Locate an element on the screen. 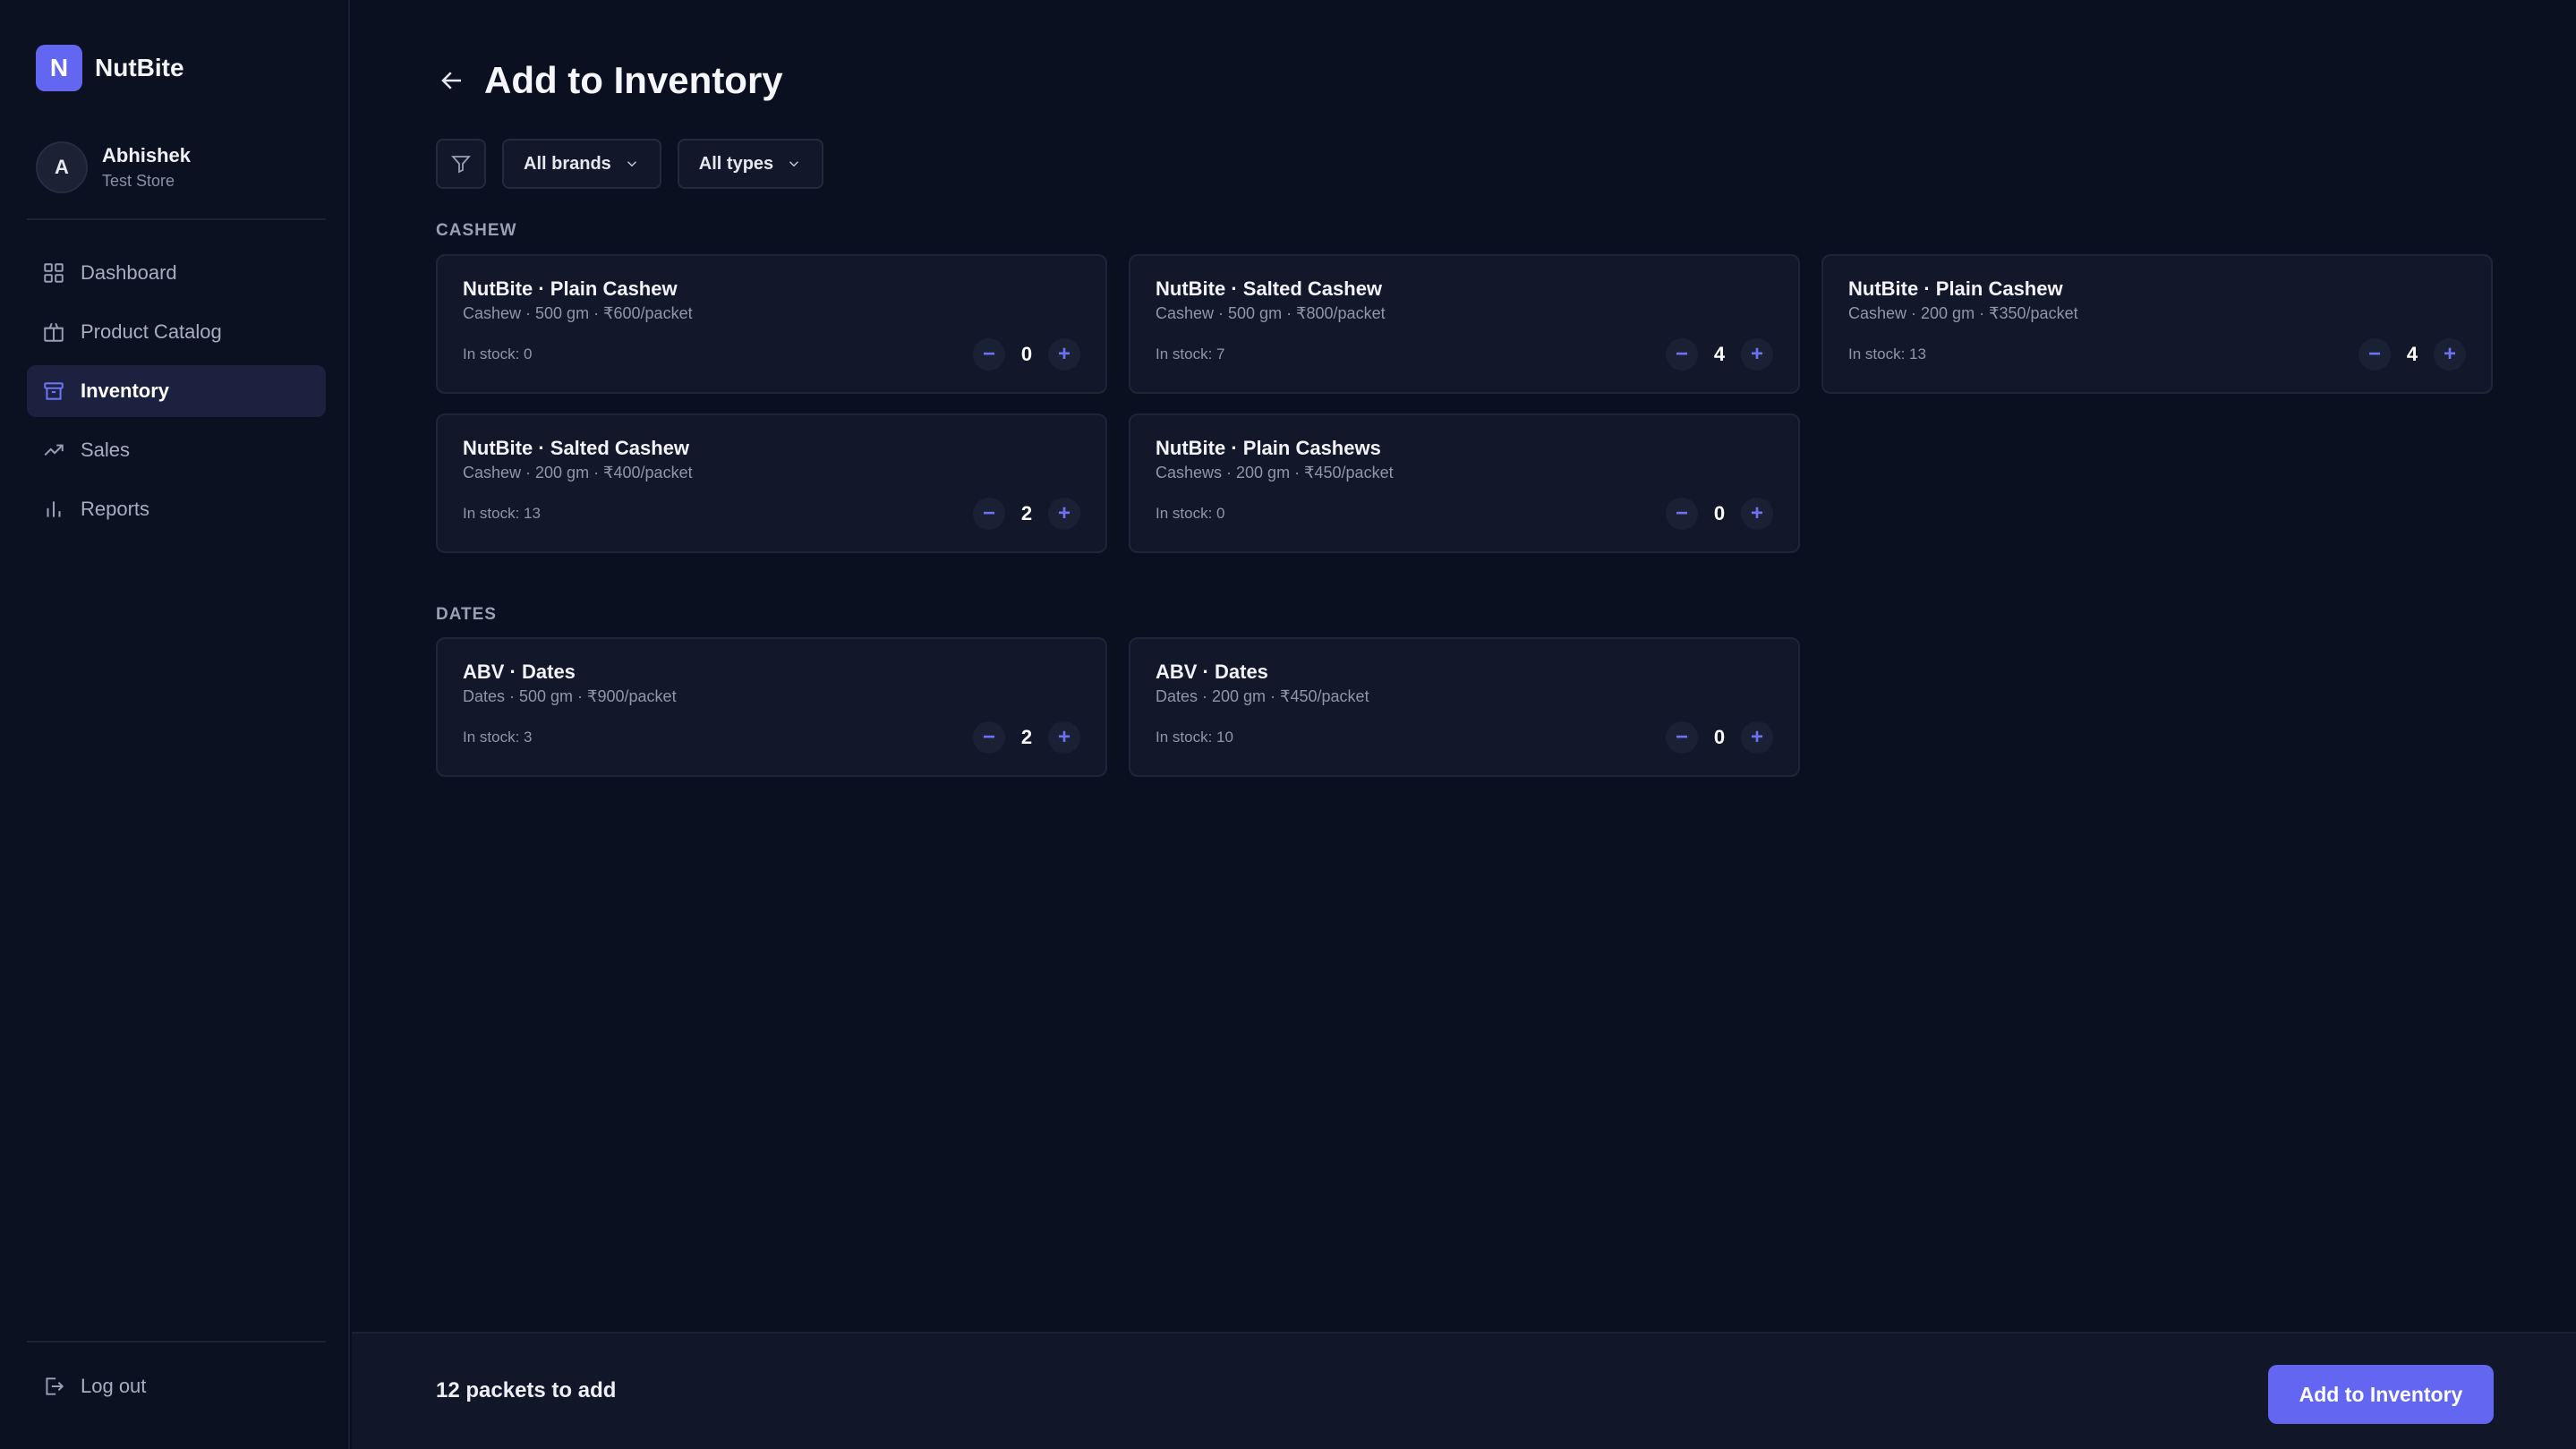  sidebar-item-inventory: Inventory is located at coordinates (176, 391).